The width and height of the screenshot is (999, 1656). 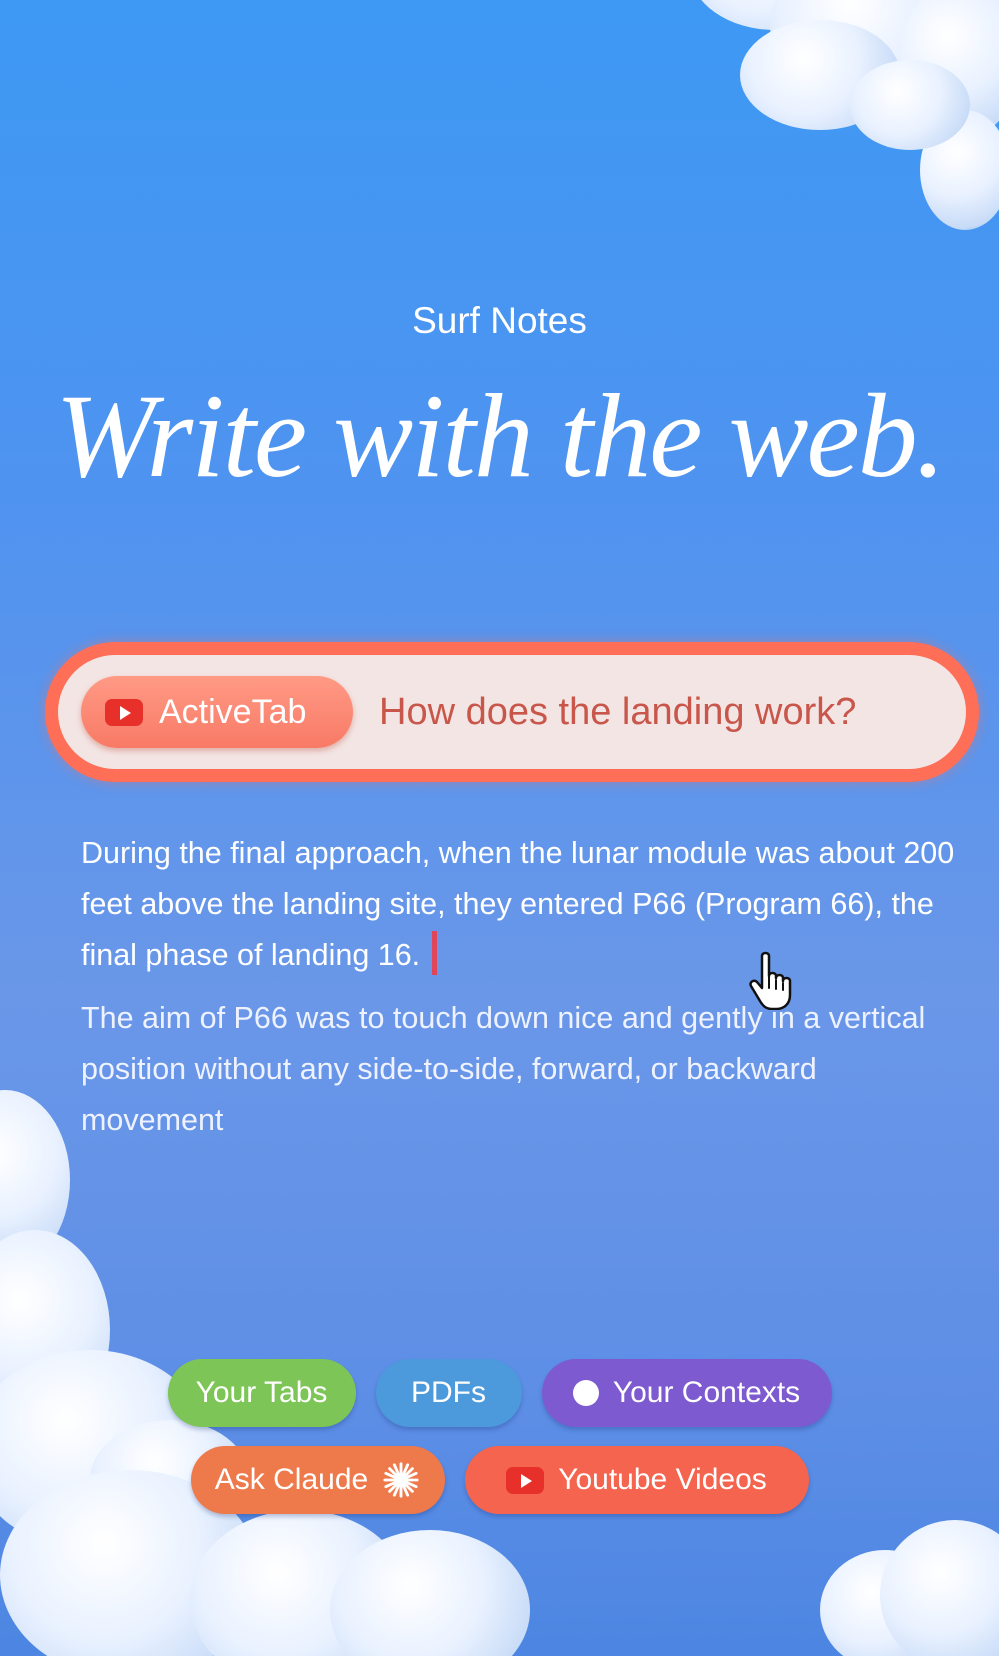 I want to click on text-cursor, so click(x=435, y=953).